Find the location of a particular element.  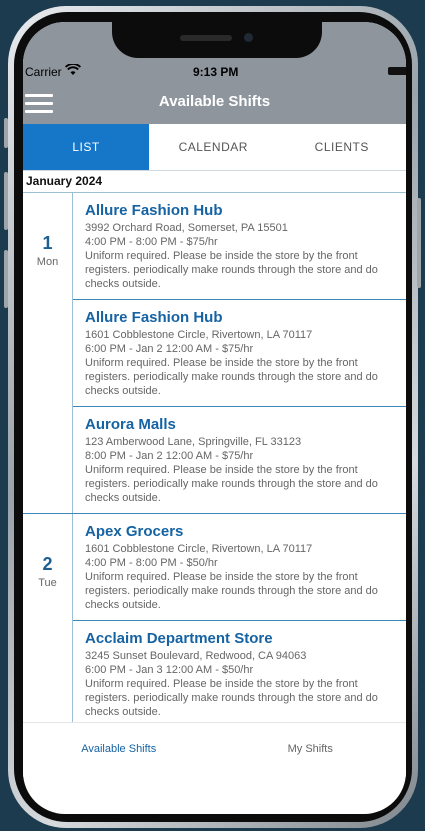

shift-client-name: Apex Grocers is located at coordinates (134, 531).